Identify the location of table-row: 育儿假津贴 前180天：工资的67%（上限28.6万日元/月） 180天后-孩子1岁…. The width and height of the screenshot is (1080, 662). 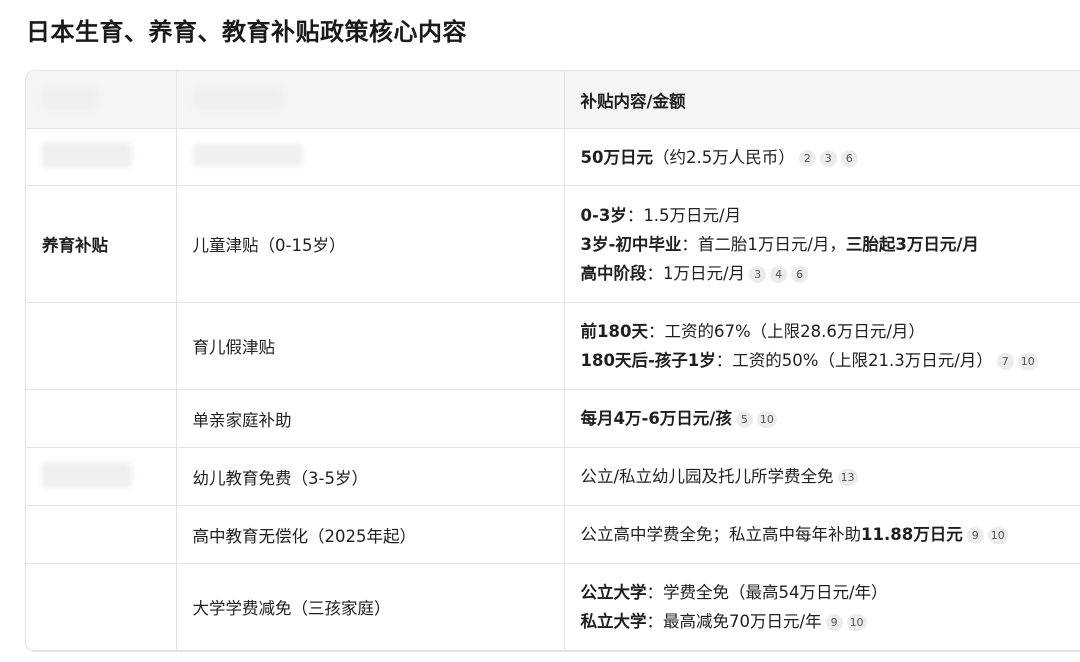
(553, 346).